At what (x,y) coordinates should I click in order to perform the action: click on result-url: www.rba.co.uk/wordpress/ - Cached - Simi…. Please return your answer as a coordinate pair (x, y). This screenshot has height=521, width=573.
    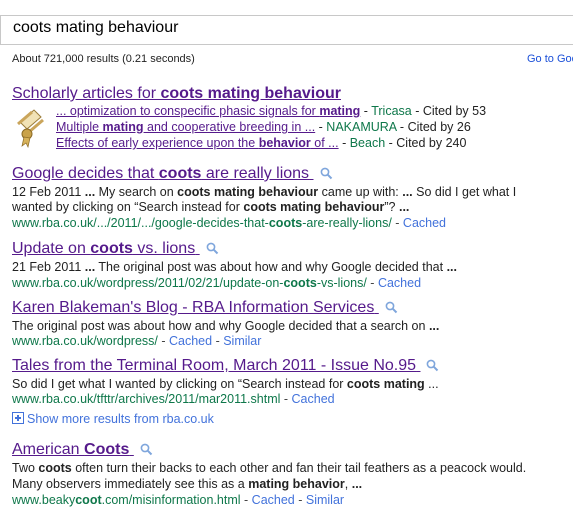
    Looking at the image, I should click on (137, 341).